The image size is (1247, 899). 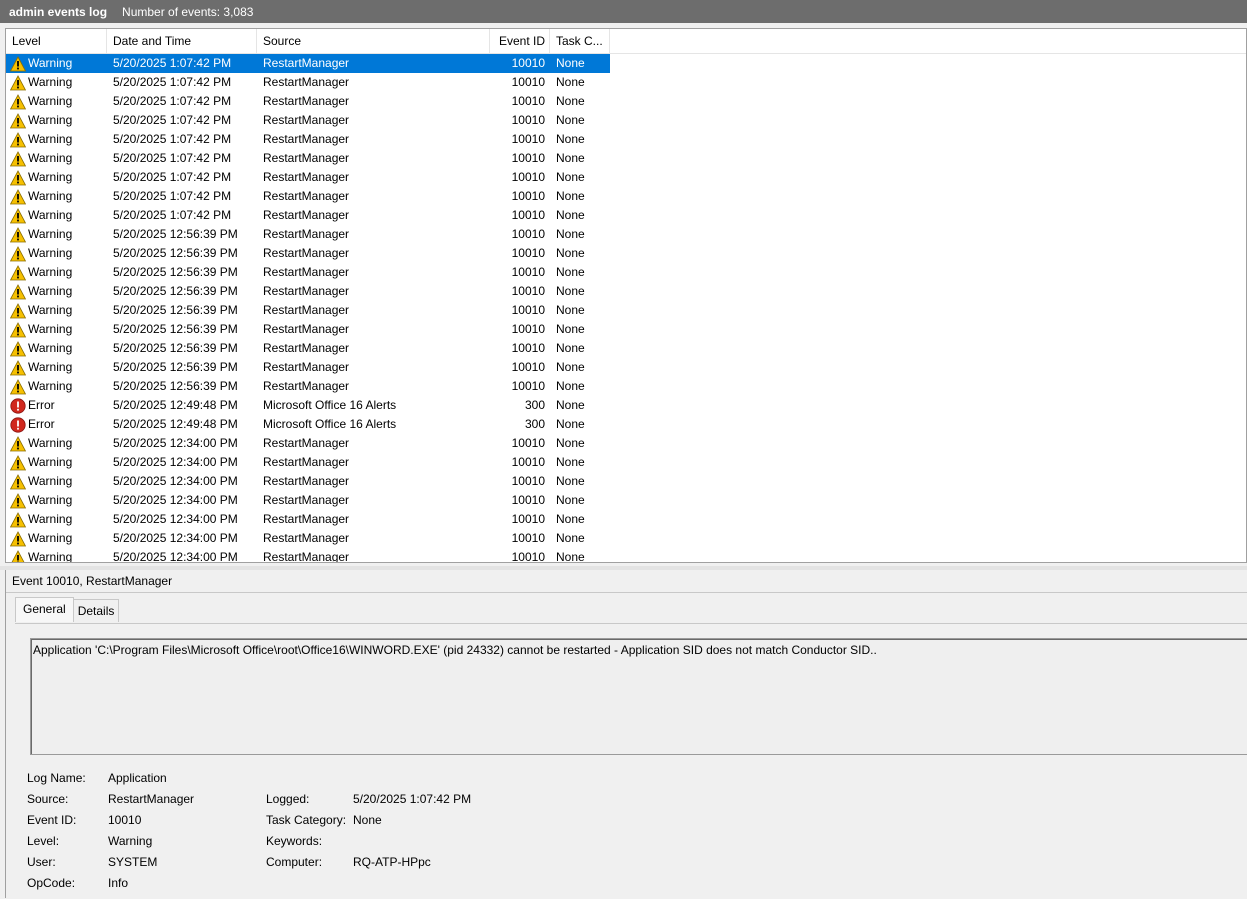 What do you see at coordinates (56, 41) in the screenshot?
I see `column-header-level: Level` at bounding box center [56, 41].